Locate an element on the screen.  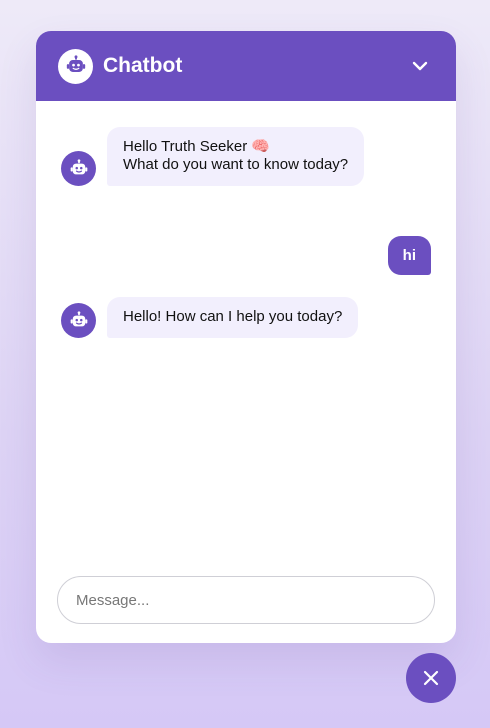
chatbot-toggle-button is located at coordinates (431, 678).